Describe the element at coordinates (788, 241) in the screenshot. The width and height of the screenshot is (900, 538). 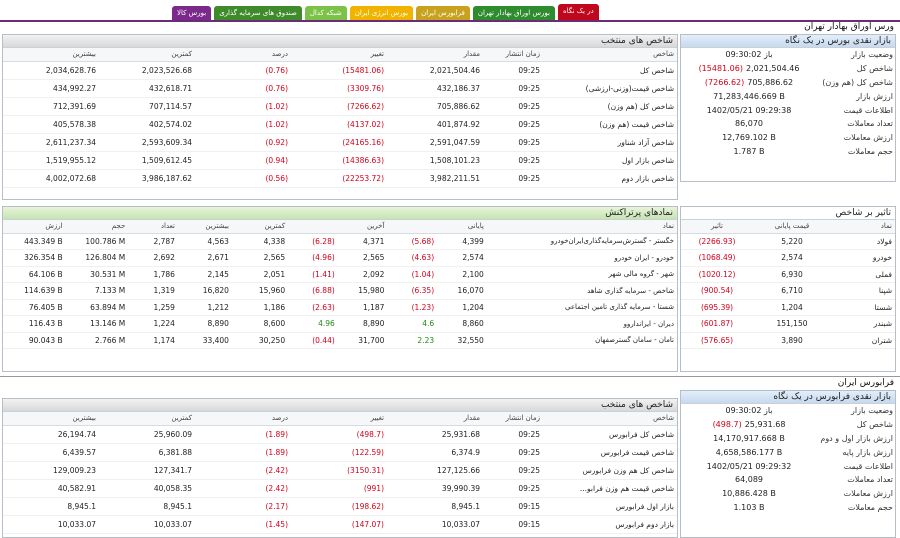
I see `impact-row: (2266.93) 5,220 فولاد` at that location.